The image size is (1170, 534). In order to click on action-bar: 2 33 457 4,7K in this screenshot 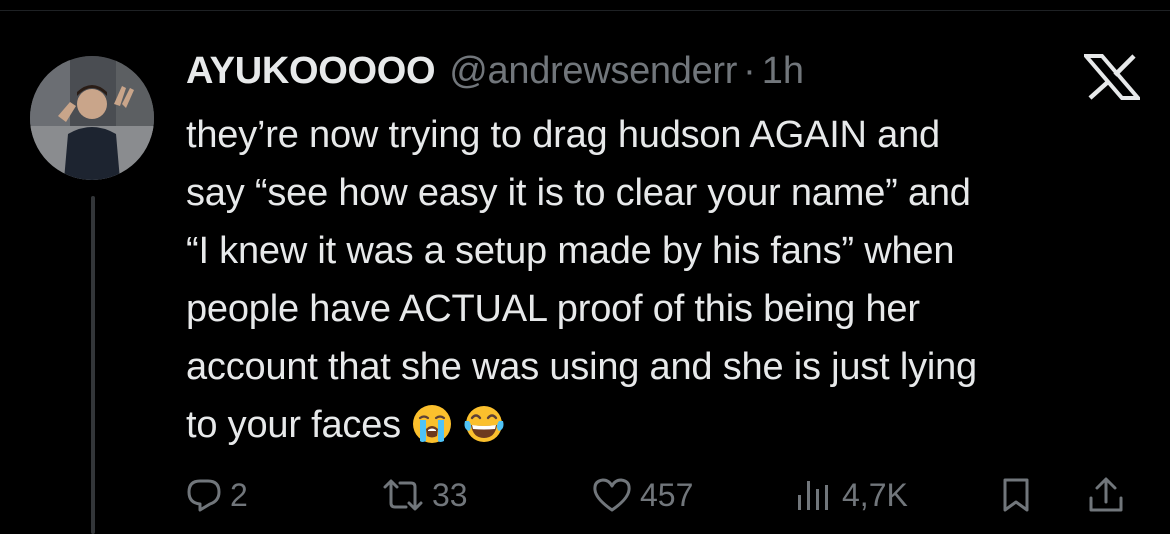, I will do `click(666, 495)`.